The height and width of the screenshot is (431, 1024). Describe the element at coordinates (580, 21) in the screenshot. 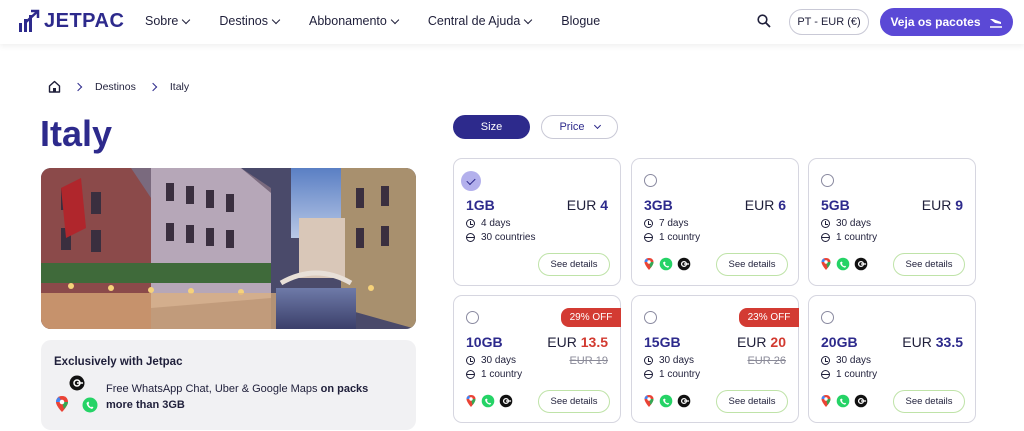

I see `nav-item-blogue: Blogue` at that location.